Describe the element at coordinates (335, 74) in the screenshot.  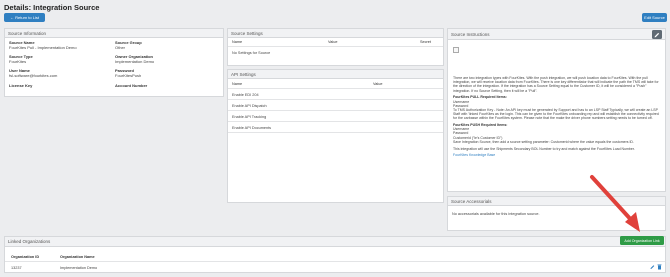
I see `panel-header: API Settings` at that location.